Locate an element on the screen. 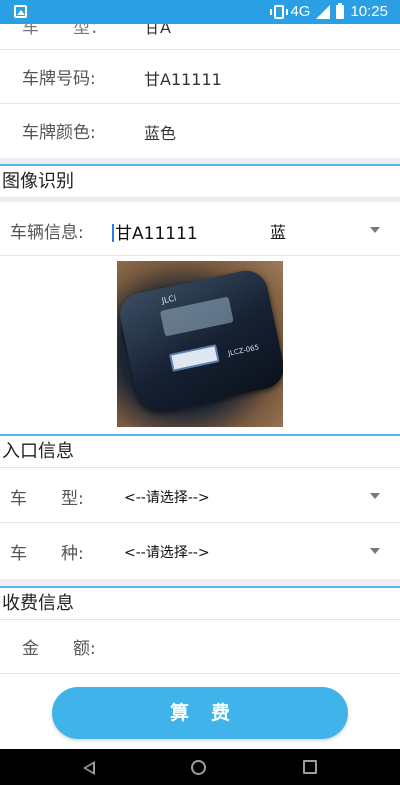 The image size is (400, 785). calculate-fee-button: 算费 is located at coordinates (200, 713).